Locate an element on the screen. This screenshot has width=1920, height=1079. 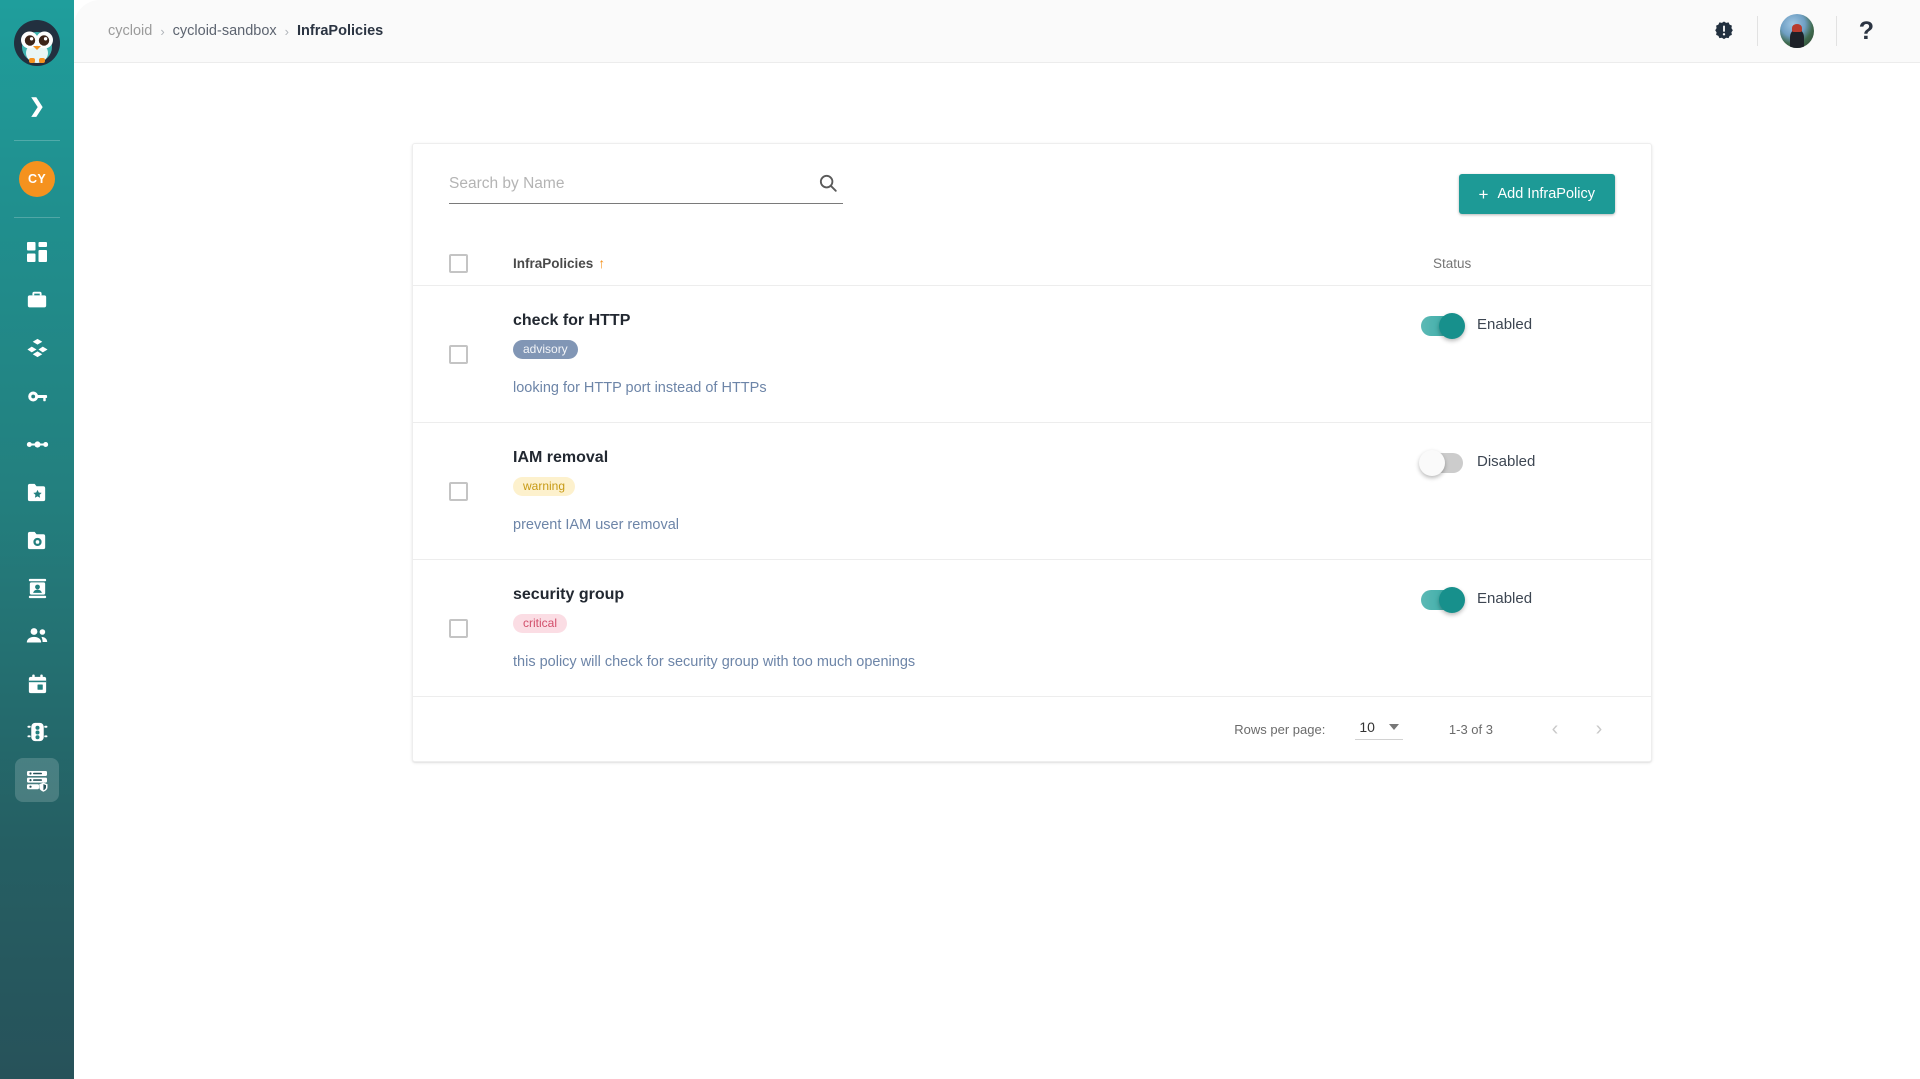
sidebar-item-infrapolicies is located at coordinates (37, 780).